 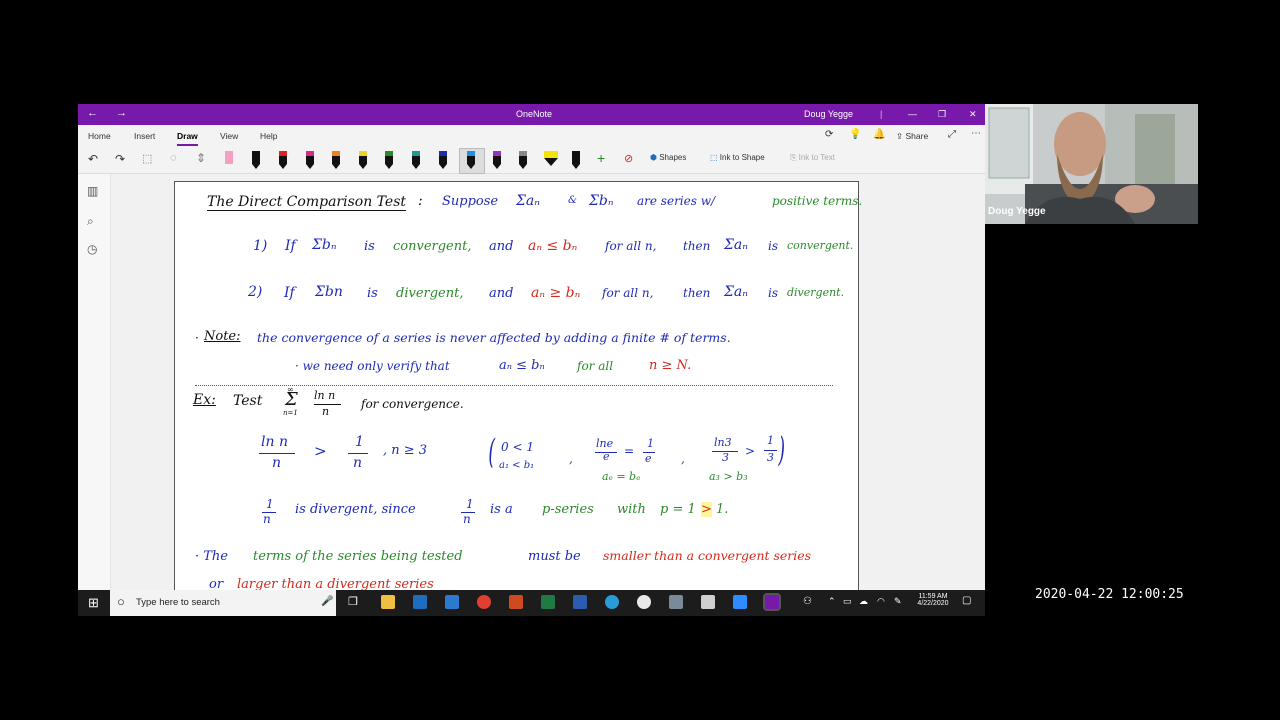 What do you see at coordinates (952, 134) in the screenshot?
I see `expand-icon: ⤢` at bounding box center [952, 134].